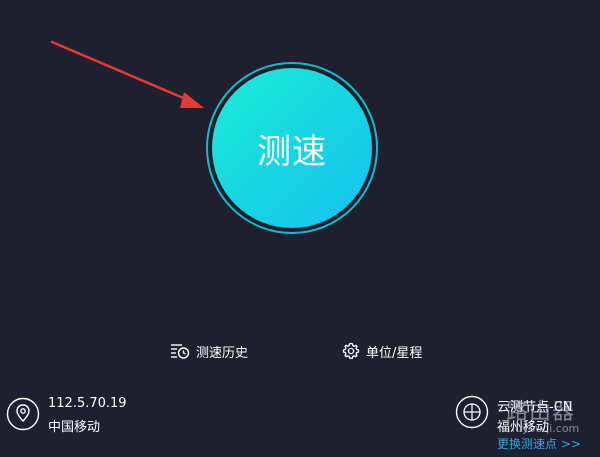  Describe the element at coordinates (23, 414) in the screenshot. I see `location-icon` at that location.